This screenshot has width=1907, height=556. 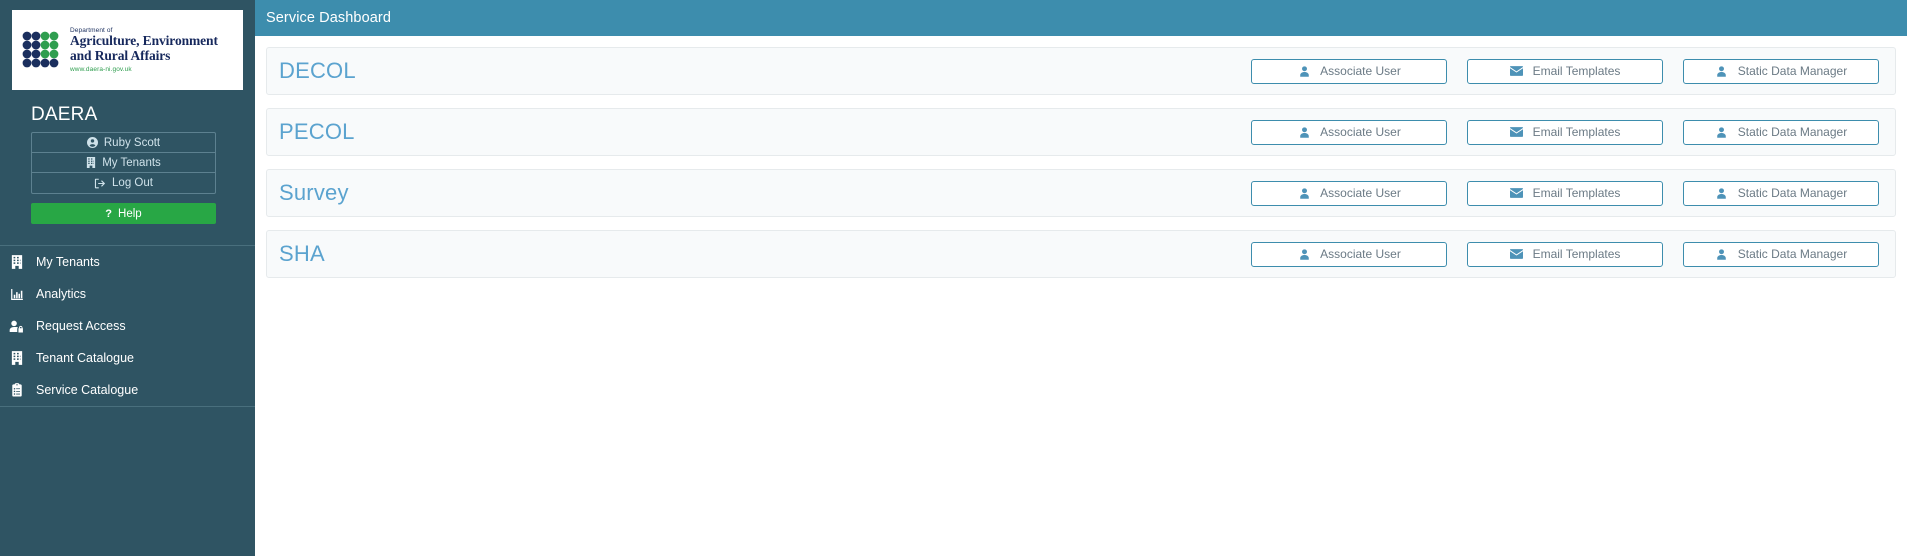 I want to click on sidebar-label-service-catalogue: Service Catalogue, so click(x=87, y=390).